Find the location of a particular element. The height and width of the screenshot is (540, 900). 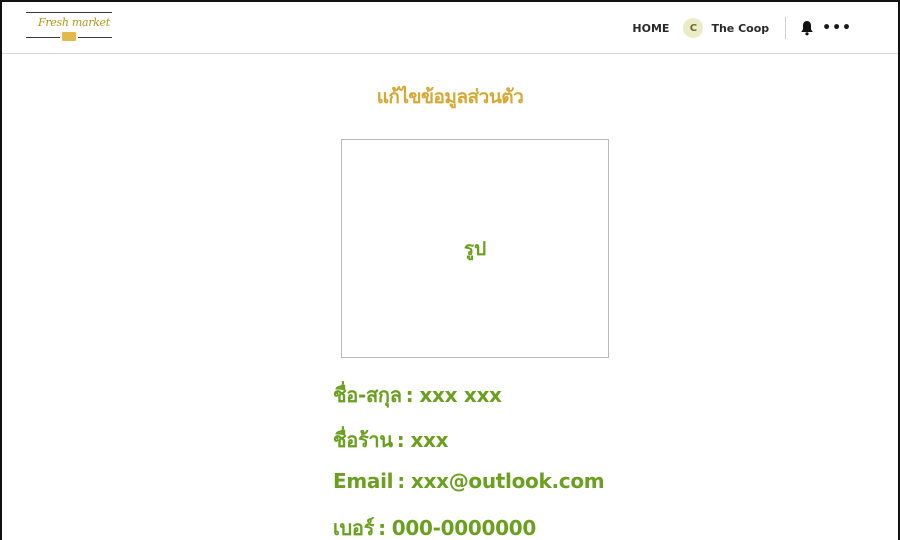

field-shop-name: ชื่อร้าน: xxx is located at coordinates (391, 440).